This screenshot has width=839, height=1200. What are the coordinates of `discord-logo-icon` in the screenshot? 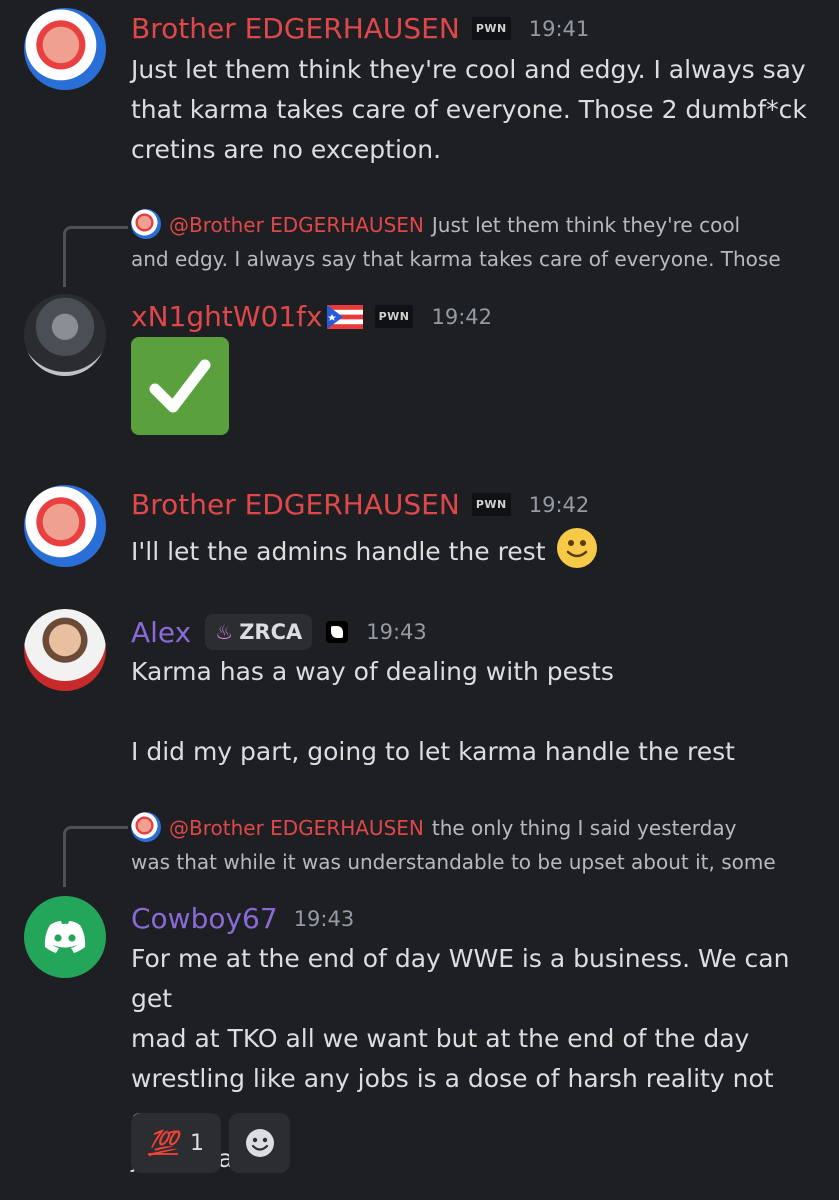 It's located at (65, 937).